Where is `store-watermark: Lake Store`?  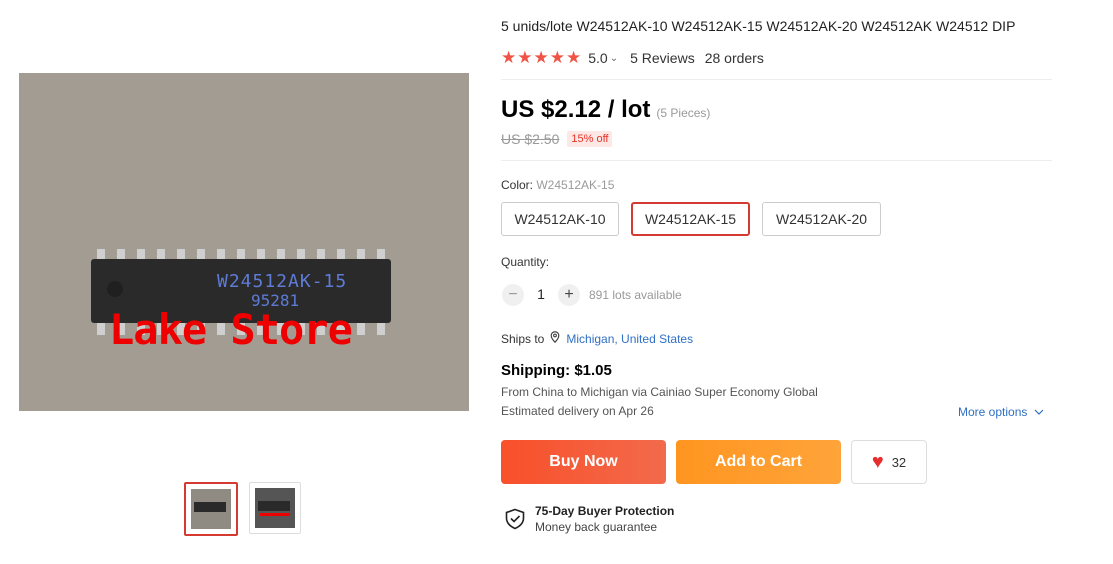 store-watermark: Lake Store is located at coordinates (231, 329).